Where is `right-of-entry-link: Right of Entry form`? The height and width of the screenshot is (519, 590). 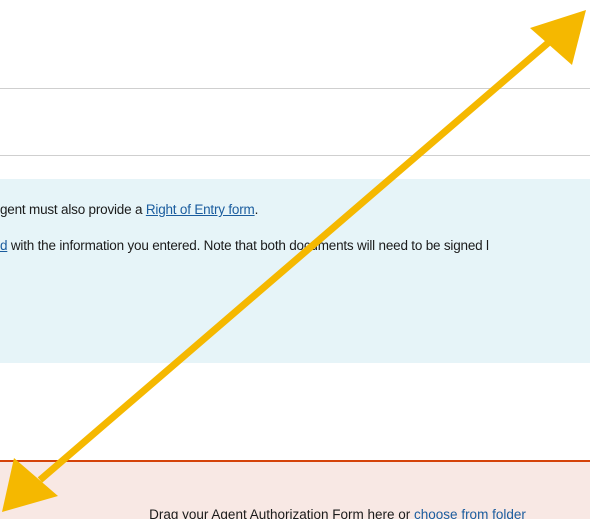 right-of-entry-link: Right of Entry form is located at coordinates (200, 209).